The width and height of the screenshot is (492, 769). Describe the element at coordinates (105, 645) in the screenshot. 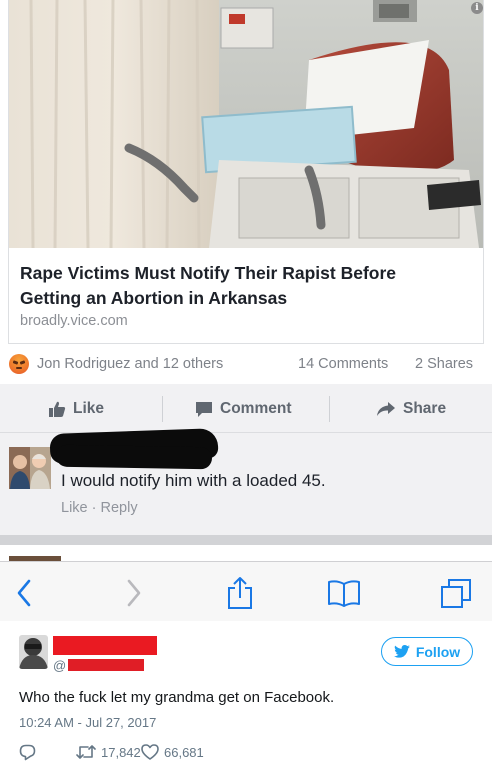

I see `redacted-display-name` at that location.